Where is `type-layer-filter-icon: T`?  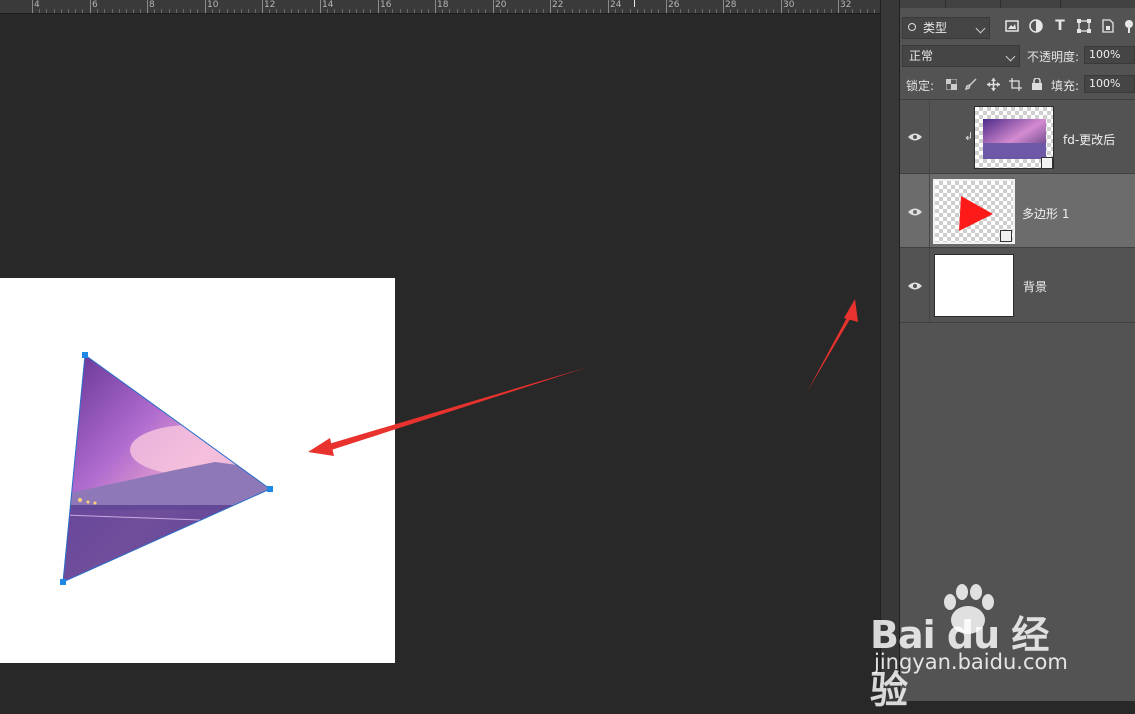
type-layer-filter-icon: T is located at coordinates (1060, 26).